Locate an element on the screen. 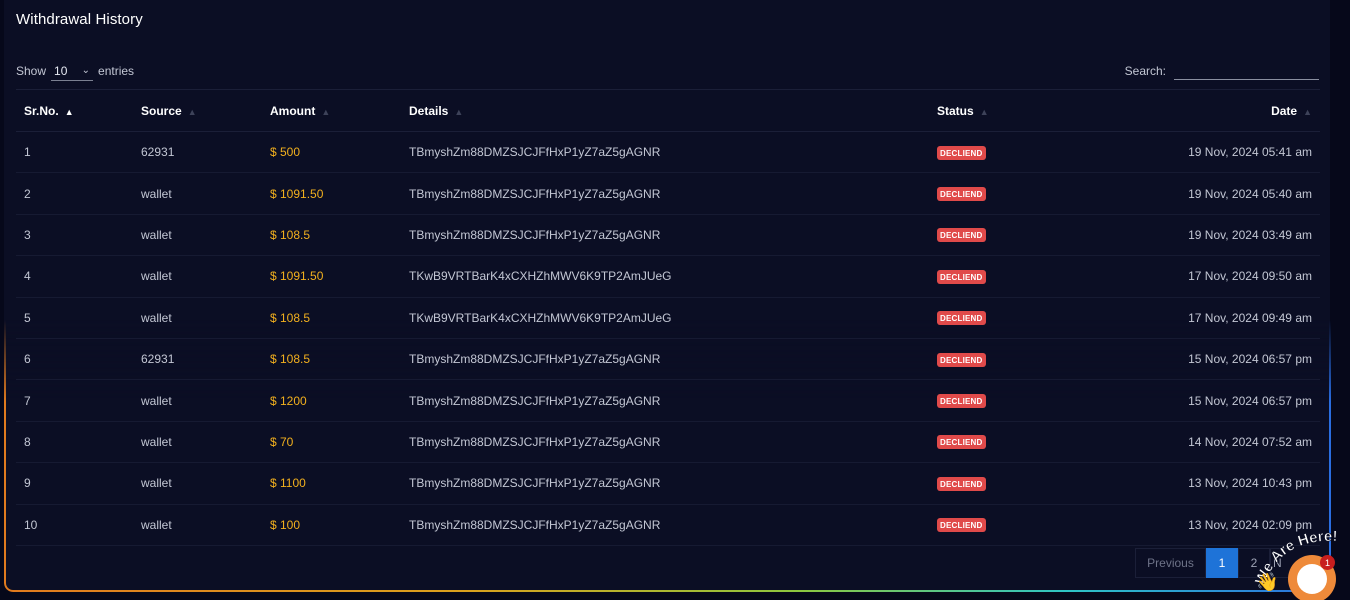 This screenshot has width=1350, height=600. cell-sr-no: 4 is located at coordinates (74, 276).